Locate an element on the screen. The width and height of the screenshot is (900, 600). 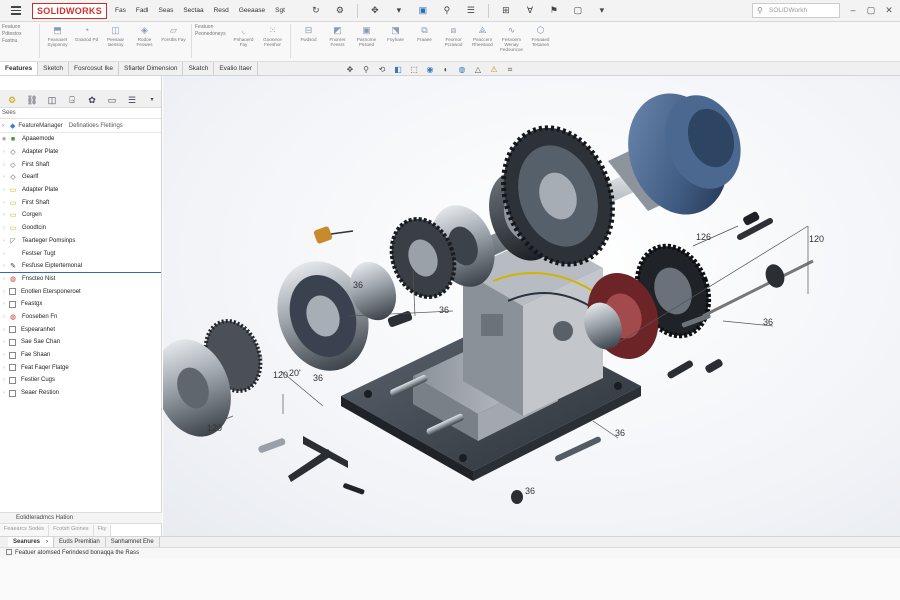
tree-node: › ◸ Tearteger Pomsinps is located at coordinates (80, 241).